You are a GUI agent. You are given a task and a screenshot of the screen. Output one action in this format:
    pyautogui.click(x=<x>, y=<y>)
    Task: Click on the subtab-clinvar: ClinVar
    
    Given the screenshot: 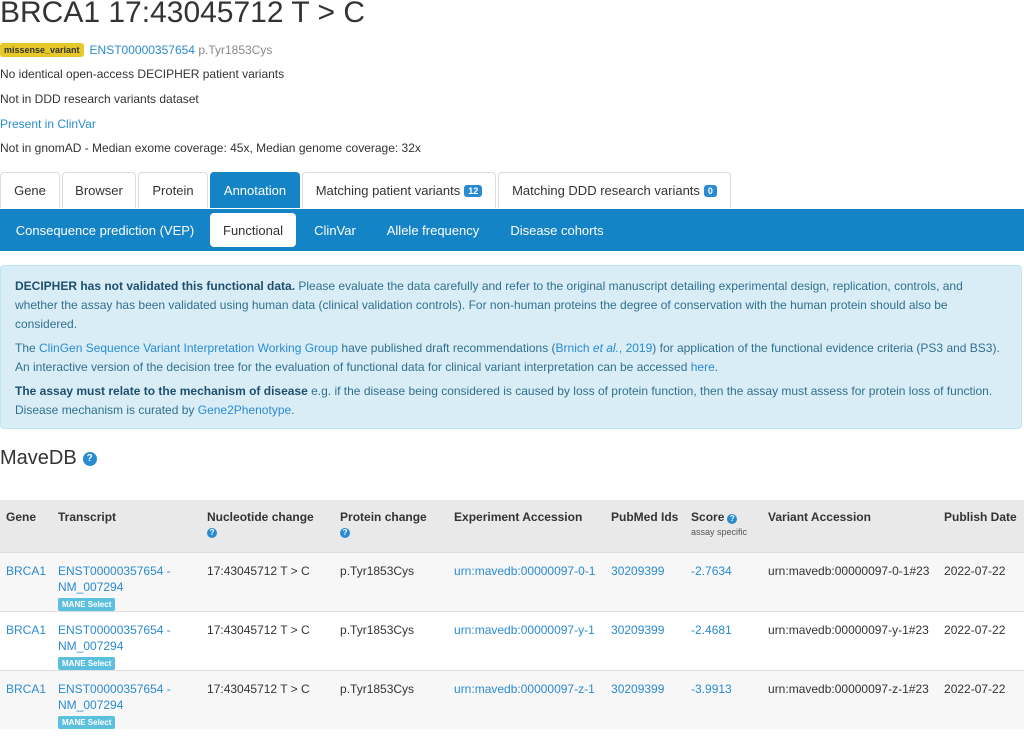 What is the action you would take?
    pyautogui.click(x=335, y=230)
    